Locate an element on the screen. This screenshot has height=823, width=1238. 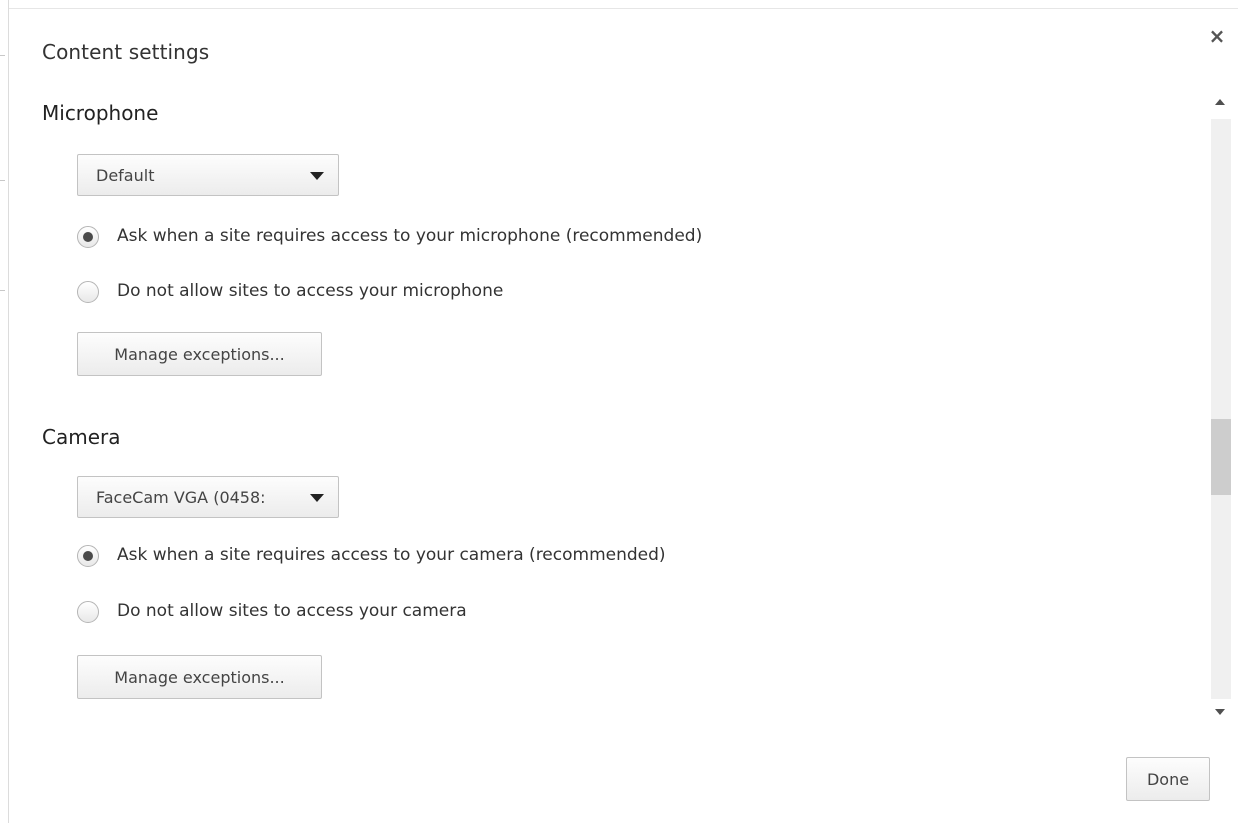
camera-device-select: FaceCam VGA (0458: is located at coordinates (208, 497).